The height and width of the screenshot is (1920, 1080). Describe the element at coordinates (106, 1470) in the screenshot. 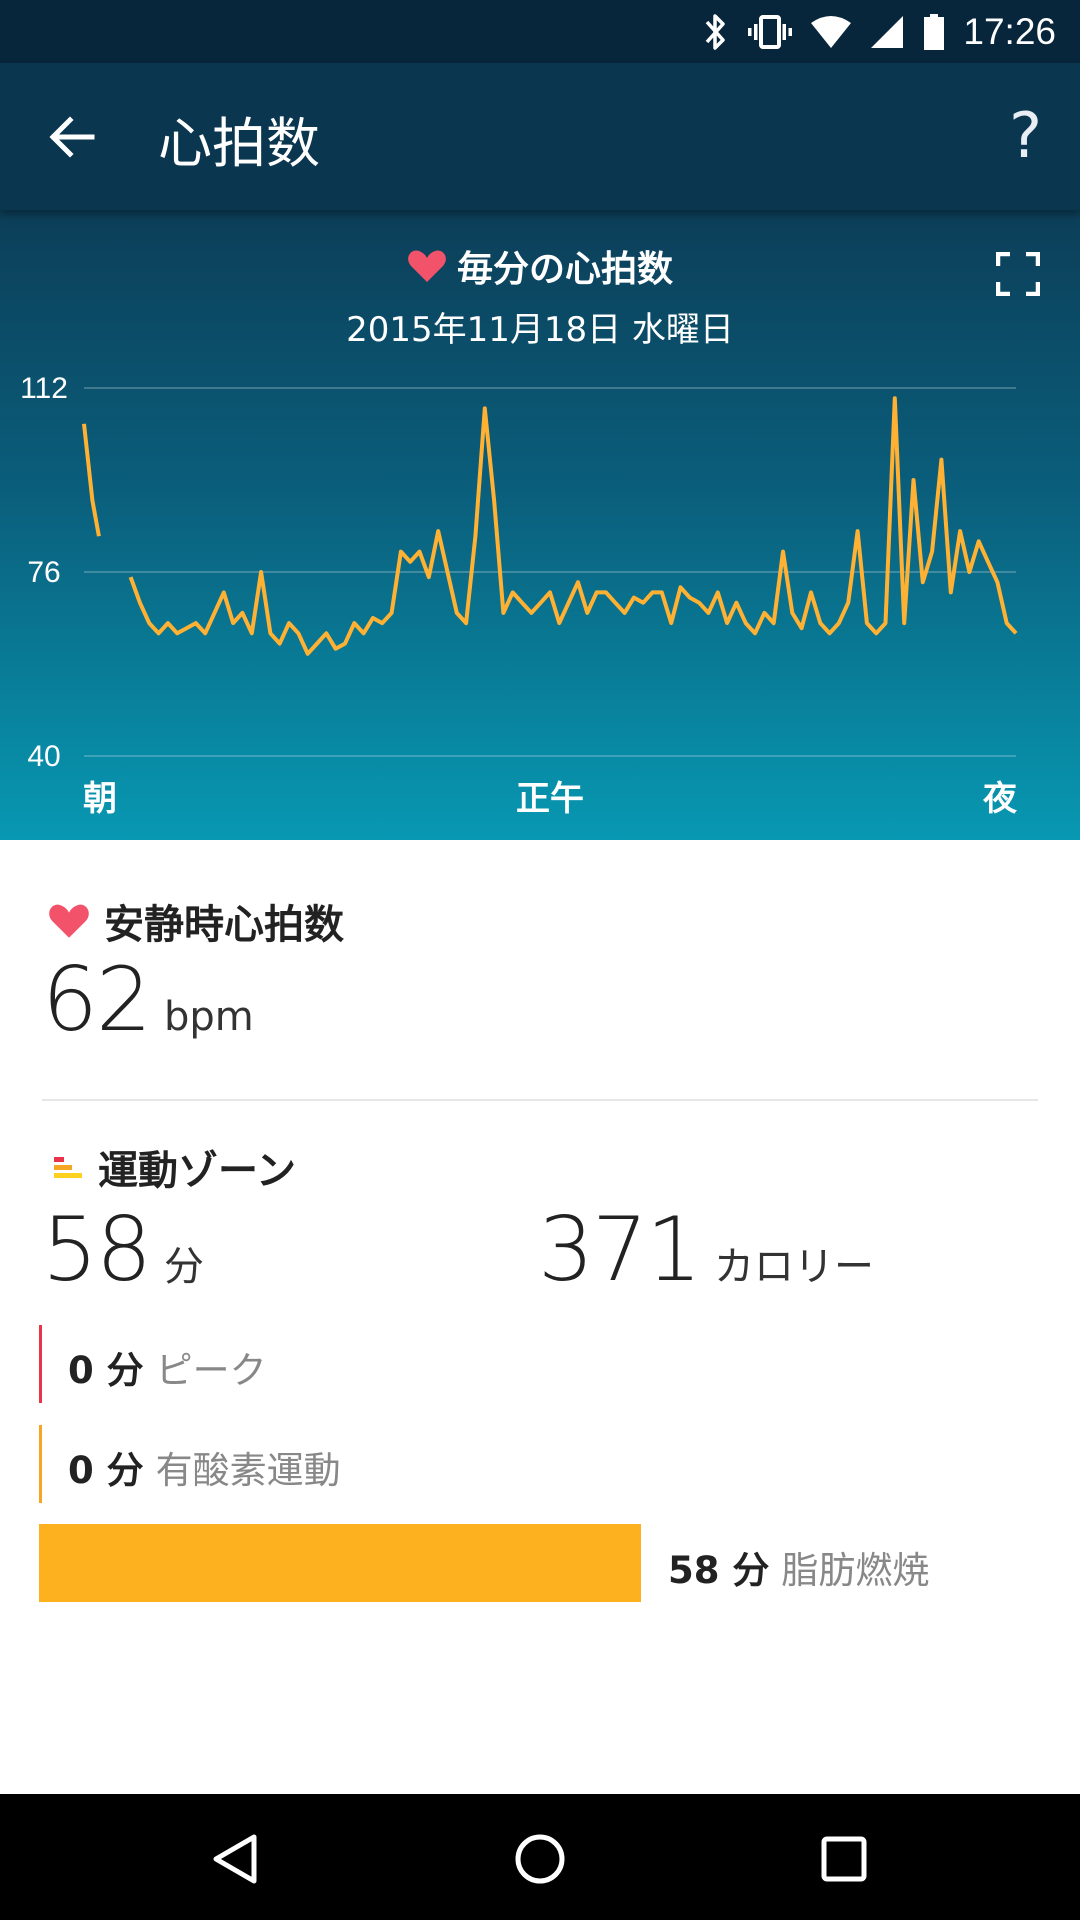

I see `cardio-zone-value: 0 分` at that location.